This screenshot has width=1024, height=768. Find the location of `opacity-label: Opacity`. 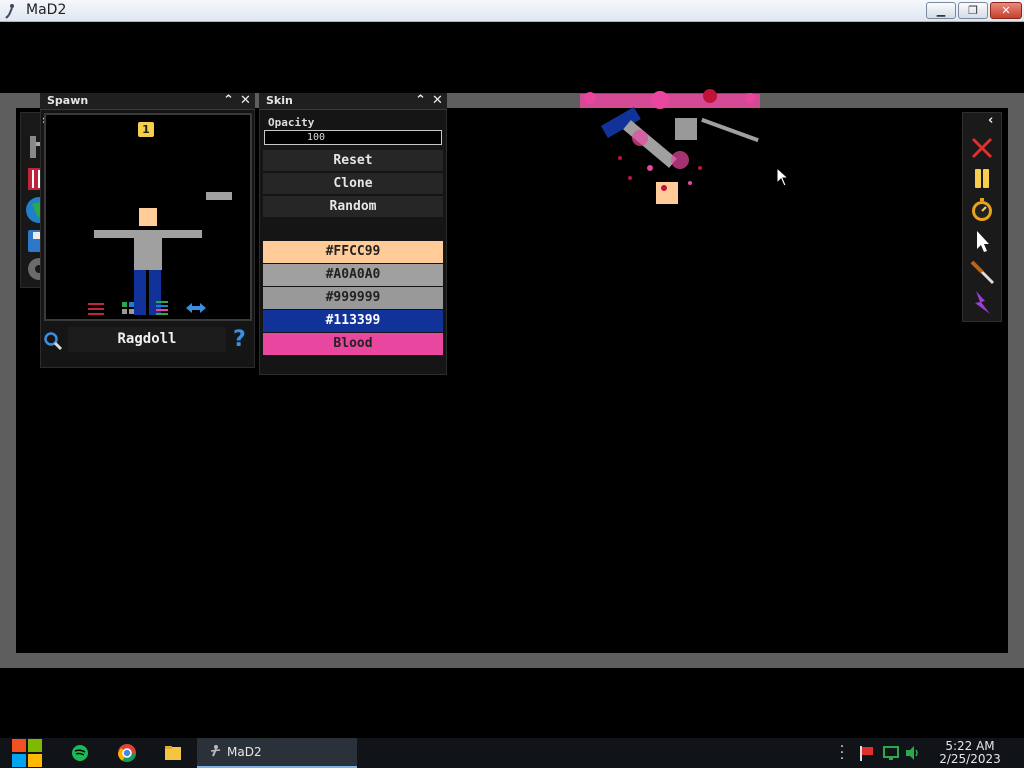

opacity-label: Opacity is located at coordinates (291, 122).